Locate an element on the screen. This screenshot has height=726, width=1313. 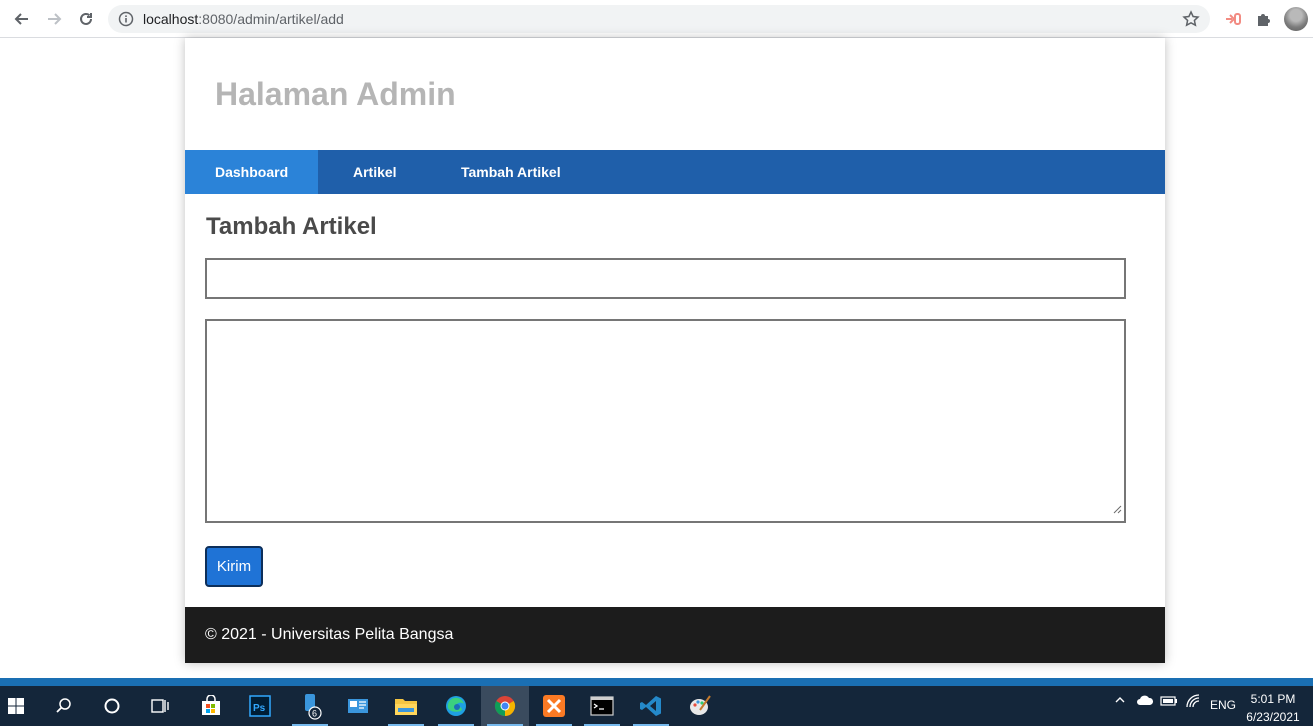
nav-dashboard: Dashboard is located at coordinates (251, 172).